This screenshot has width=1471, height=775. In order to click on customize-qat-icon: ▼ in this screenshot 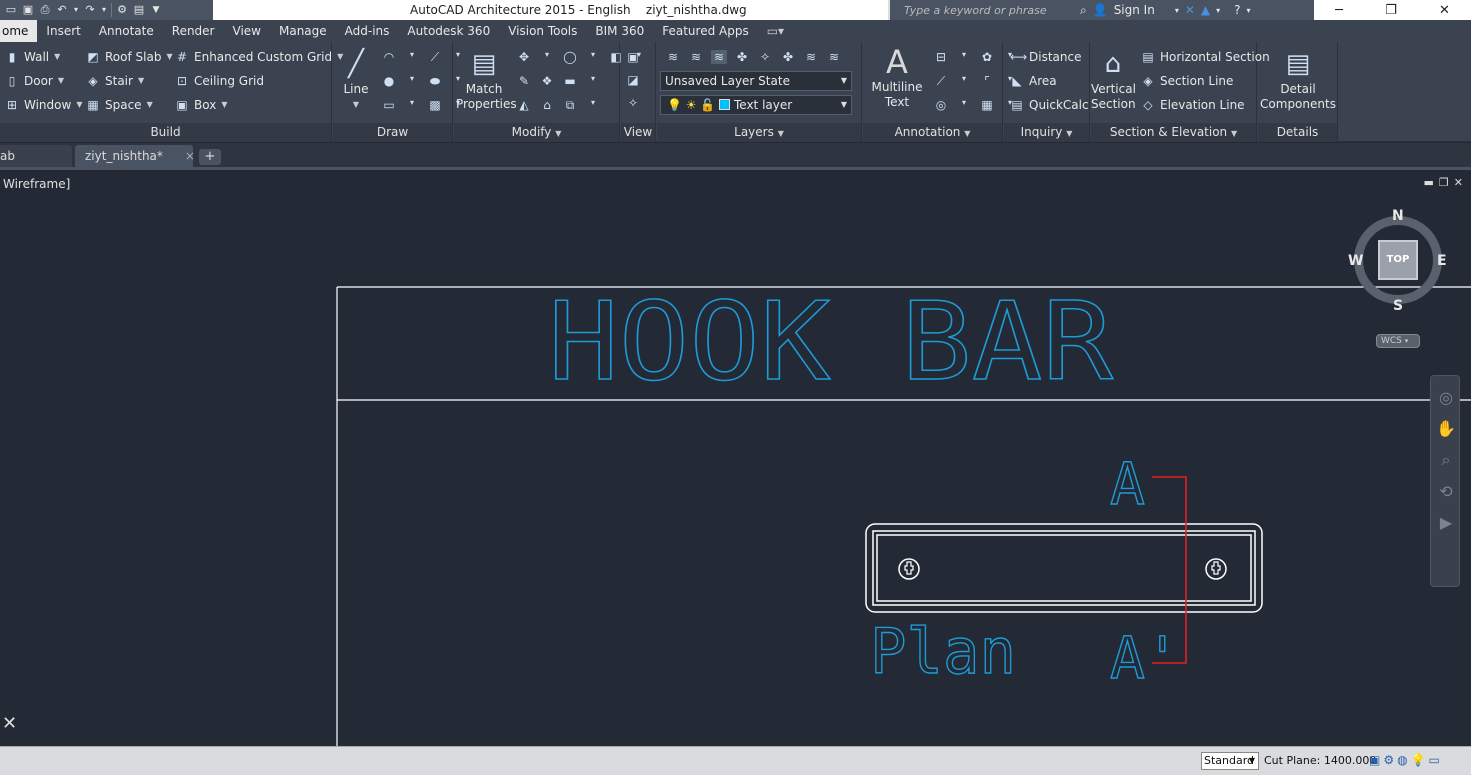, I will do `click(156, 10)`.